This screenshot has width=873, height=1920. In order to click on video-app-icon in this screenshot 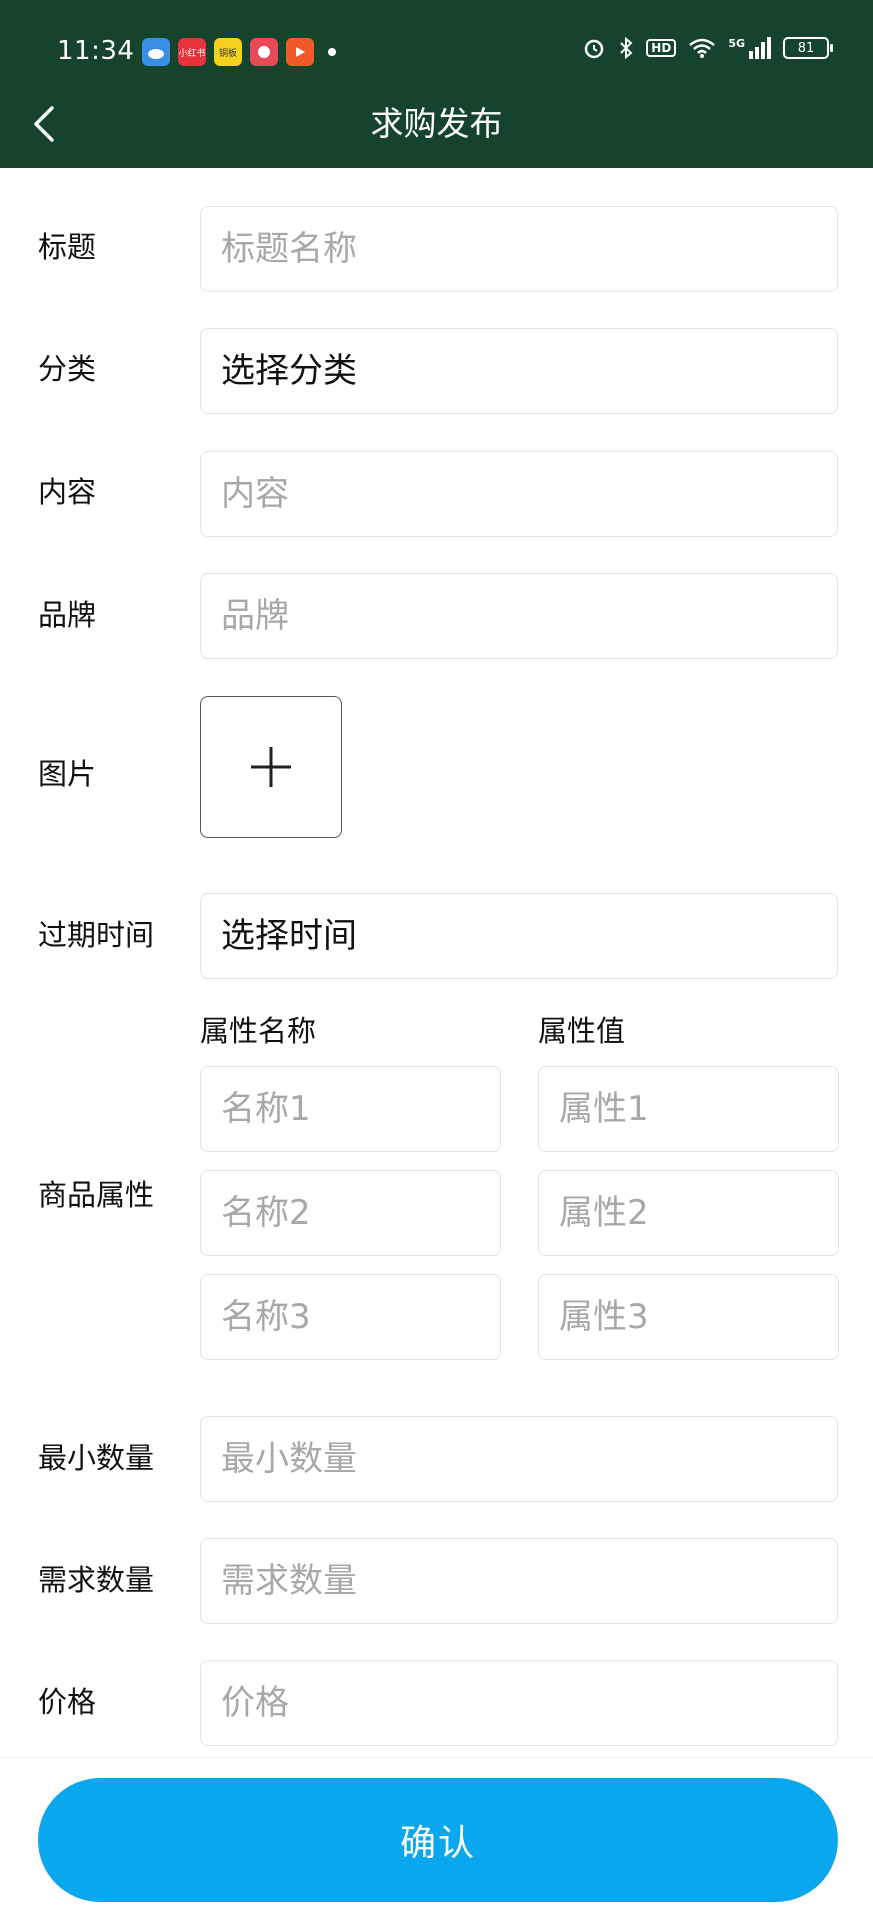, I will do `click(300, 52)`.